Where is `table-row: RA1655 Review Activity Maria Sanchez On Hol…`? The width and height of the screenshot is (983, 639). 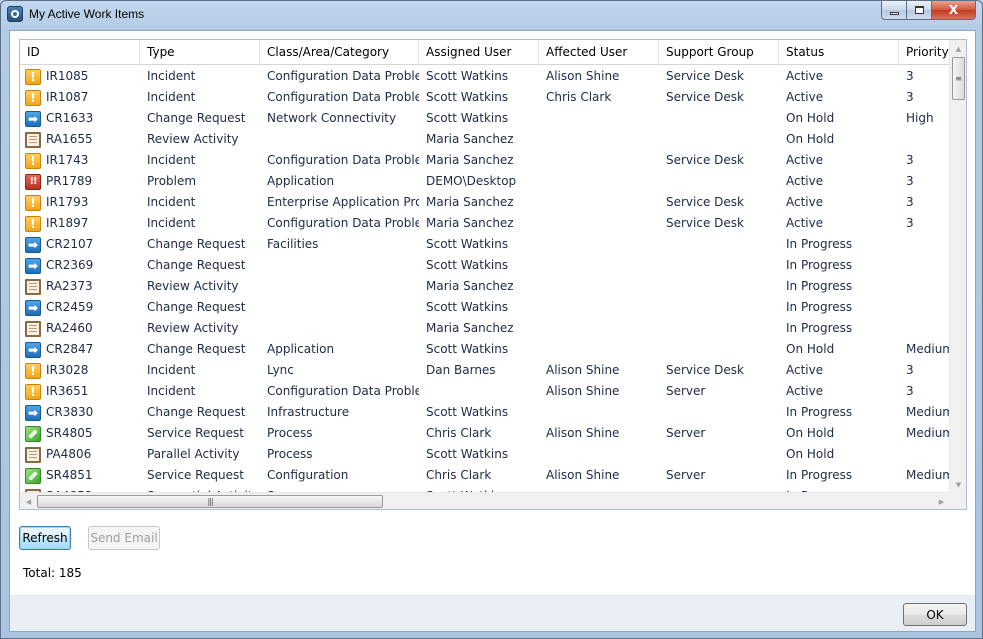 table-row: RA1655 Review Activity Maria Sanchez On Hol… is located at coordinates (485, 139).